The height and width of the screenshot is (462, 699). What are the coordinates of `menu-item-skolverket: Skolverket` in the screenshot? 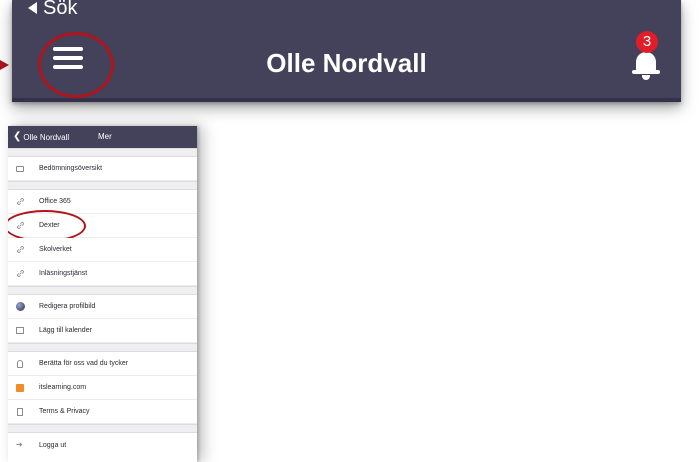 It's located at (102, 250).